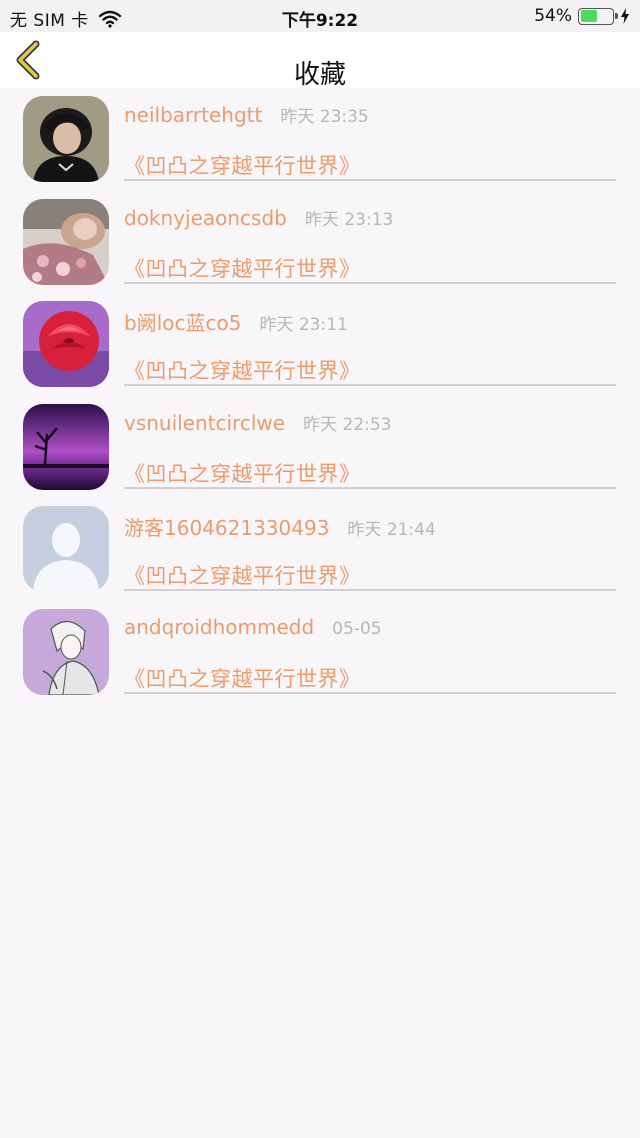  I want to click on username-text: vsnuilentcirclwe, so click(205, 422).